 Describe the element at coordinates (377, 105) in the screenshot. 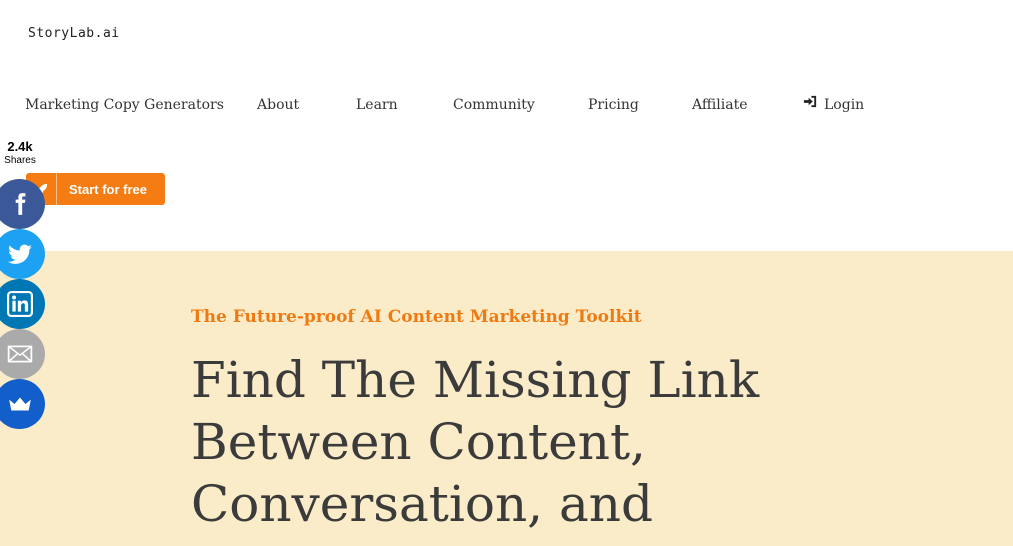

I see `nav-item-learn: Learn` at that location.